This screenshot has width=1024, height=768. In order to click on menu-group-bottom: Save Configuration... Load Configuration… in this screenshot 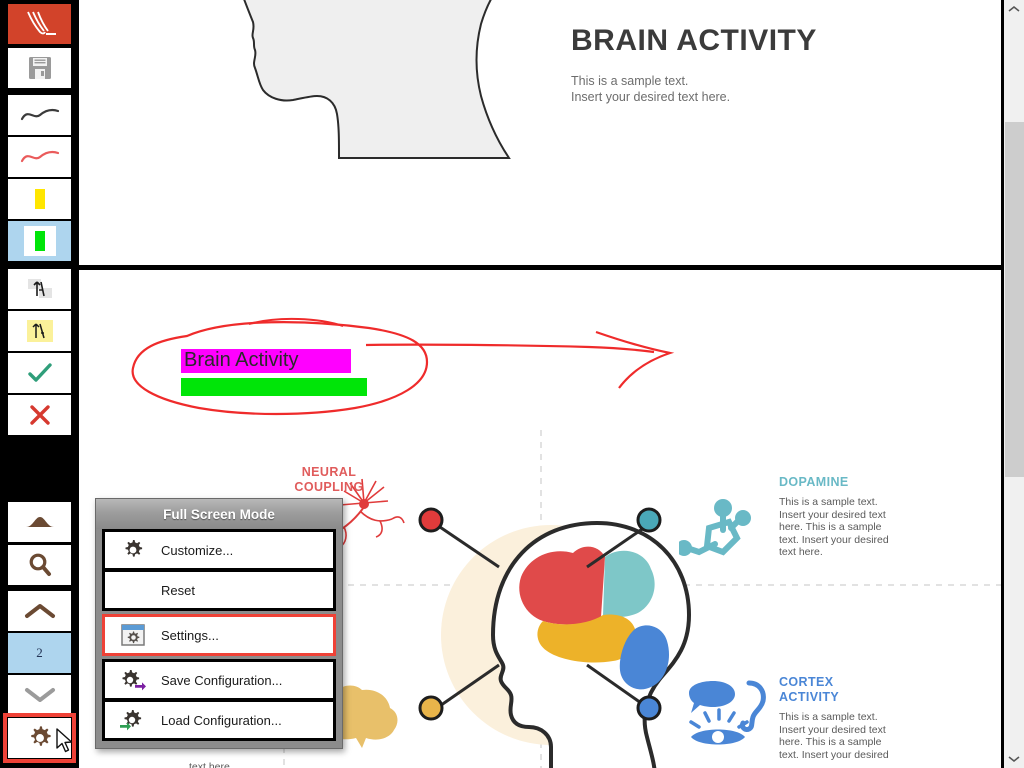, I will do `click(219, 700)`.